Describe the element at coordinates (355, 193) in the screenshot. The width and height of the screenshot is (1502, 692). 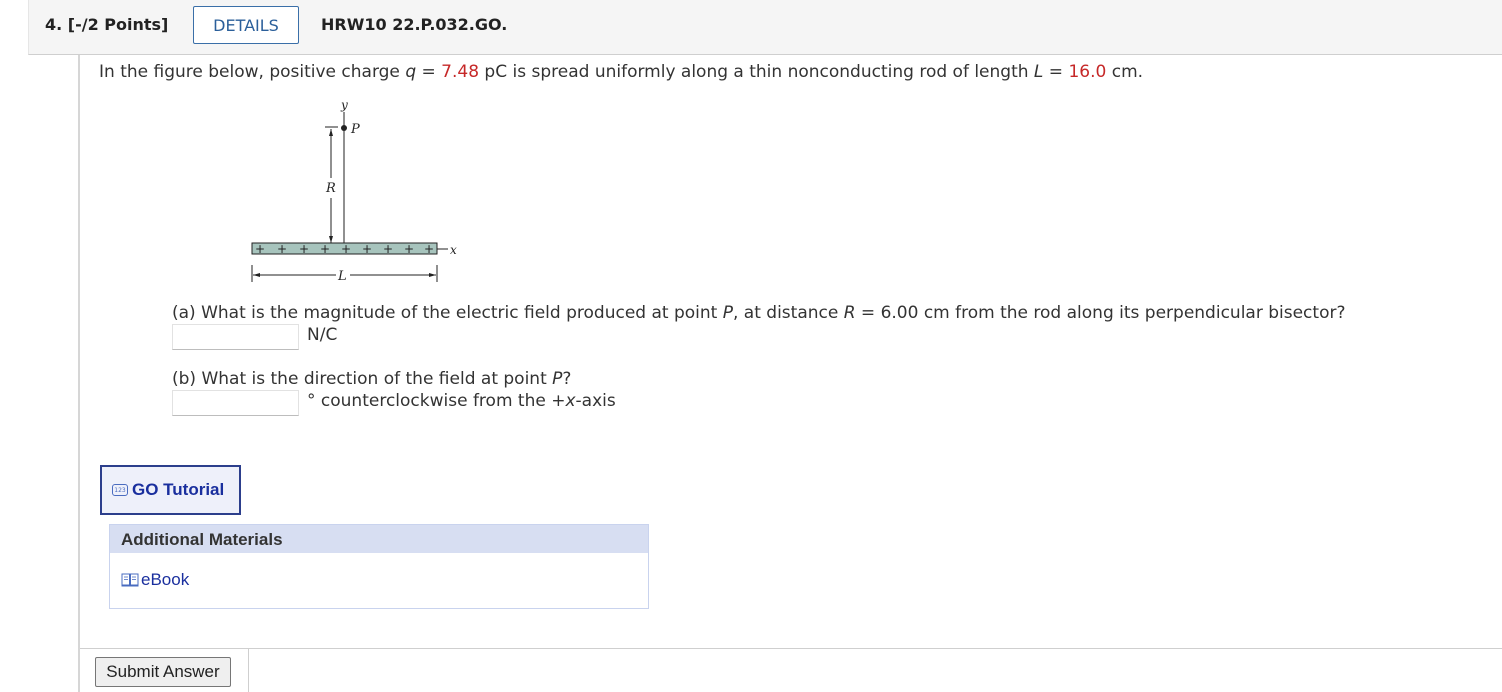
I see `rod-figure: y P R + + + + + + + + + x L` at that location.